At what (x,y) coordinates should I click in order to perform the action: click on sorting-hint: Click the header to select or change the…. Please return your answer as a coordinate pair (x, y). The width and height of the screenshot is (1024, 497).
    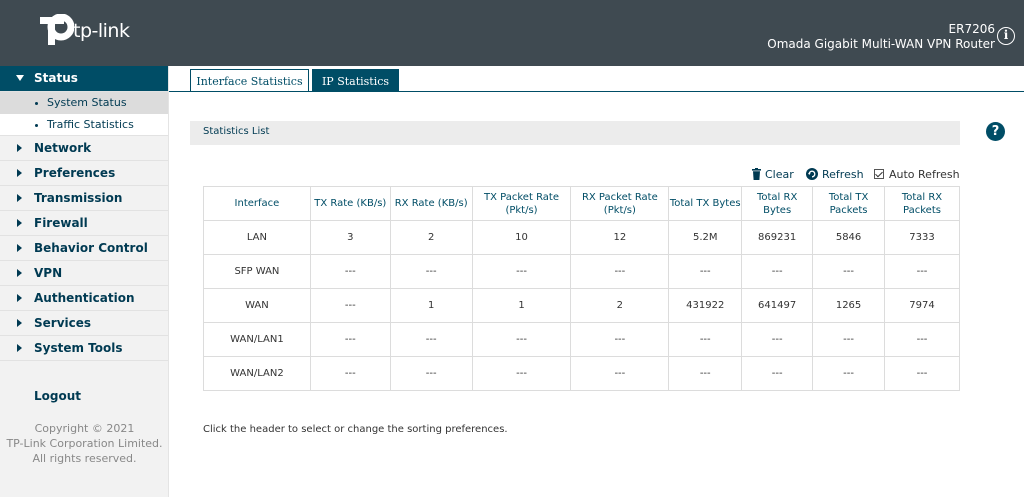
    Looking at the image, I should click on (355, 429).